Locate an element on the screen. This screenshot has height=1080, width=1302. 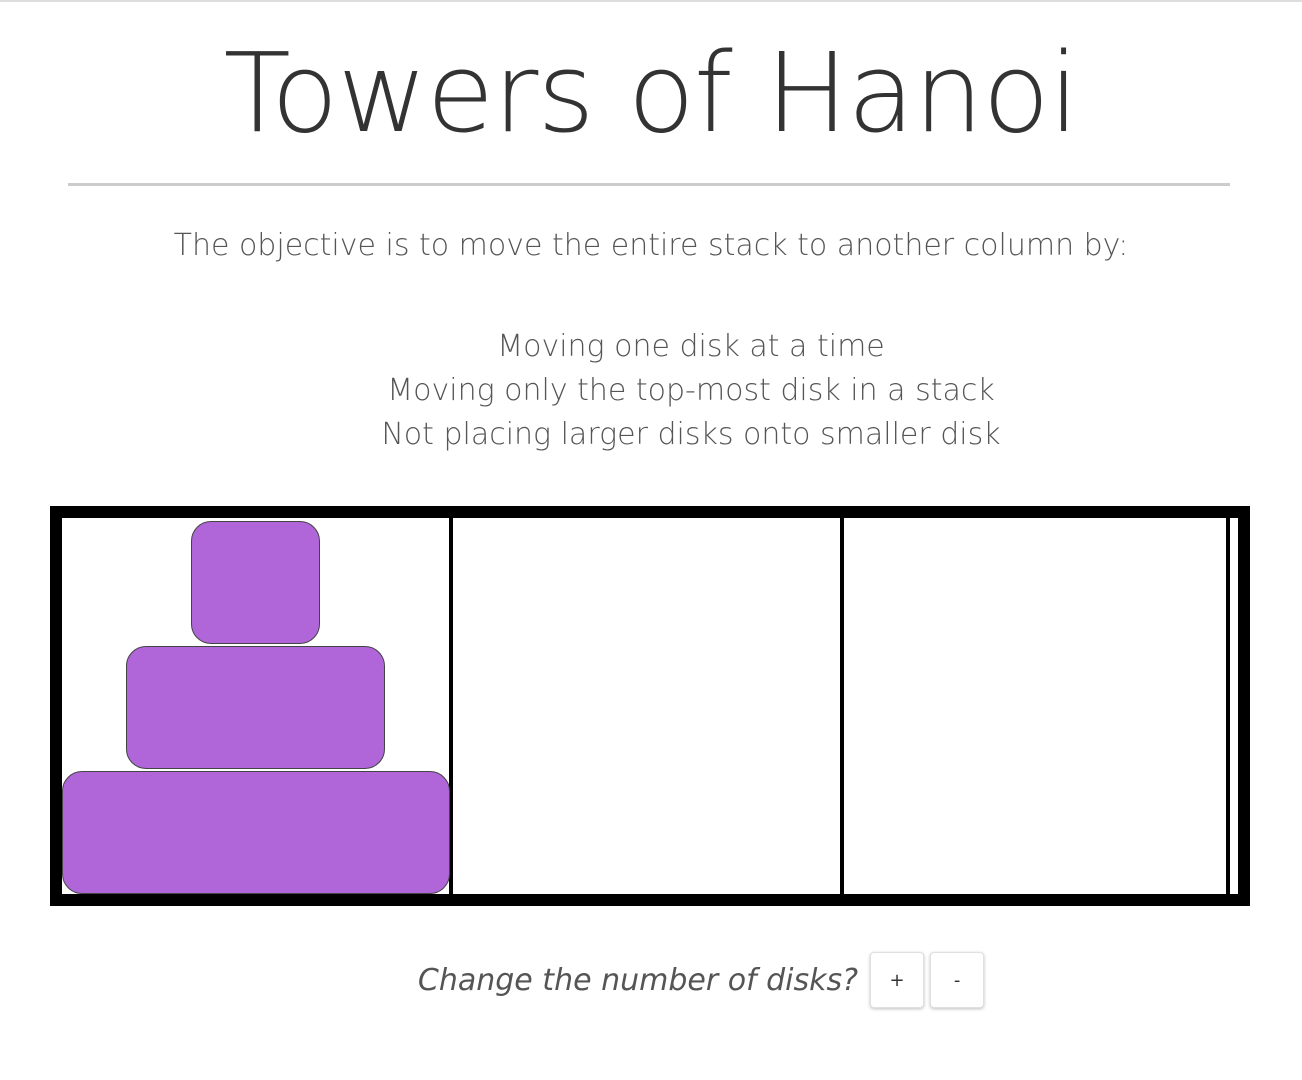
title-divider is located at coordinates (649, 184).